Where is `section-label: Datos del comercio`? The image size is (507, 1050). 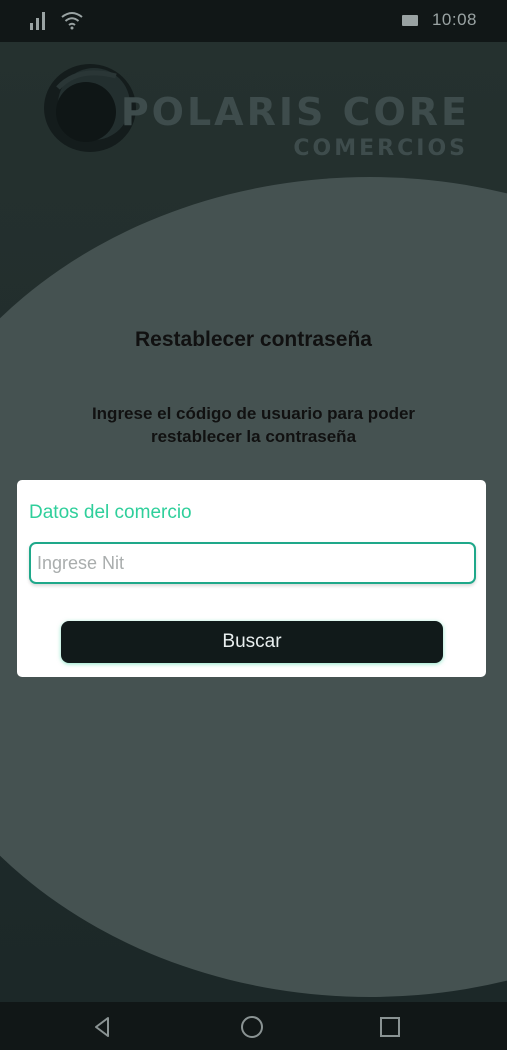 section-label: Datos del comercio is located at coordinates (110, 512).